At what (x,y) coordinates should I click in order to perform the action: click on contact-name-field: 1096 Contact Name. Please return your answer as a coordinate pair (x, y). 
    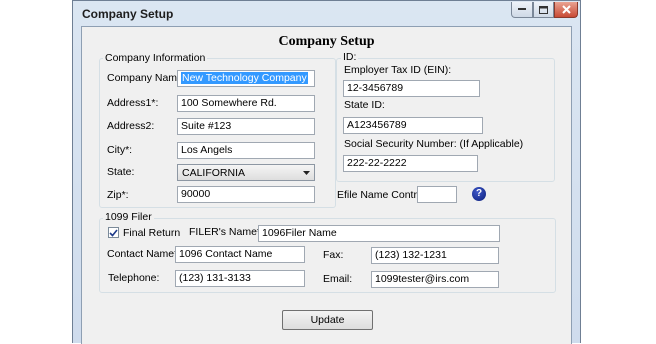
    Looking at the image, I should click on (240, 254).